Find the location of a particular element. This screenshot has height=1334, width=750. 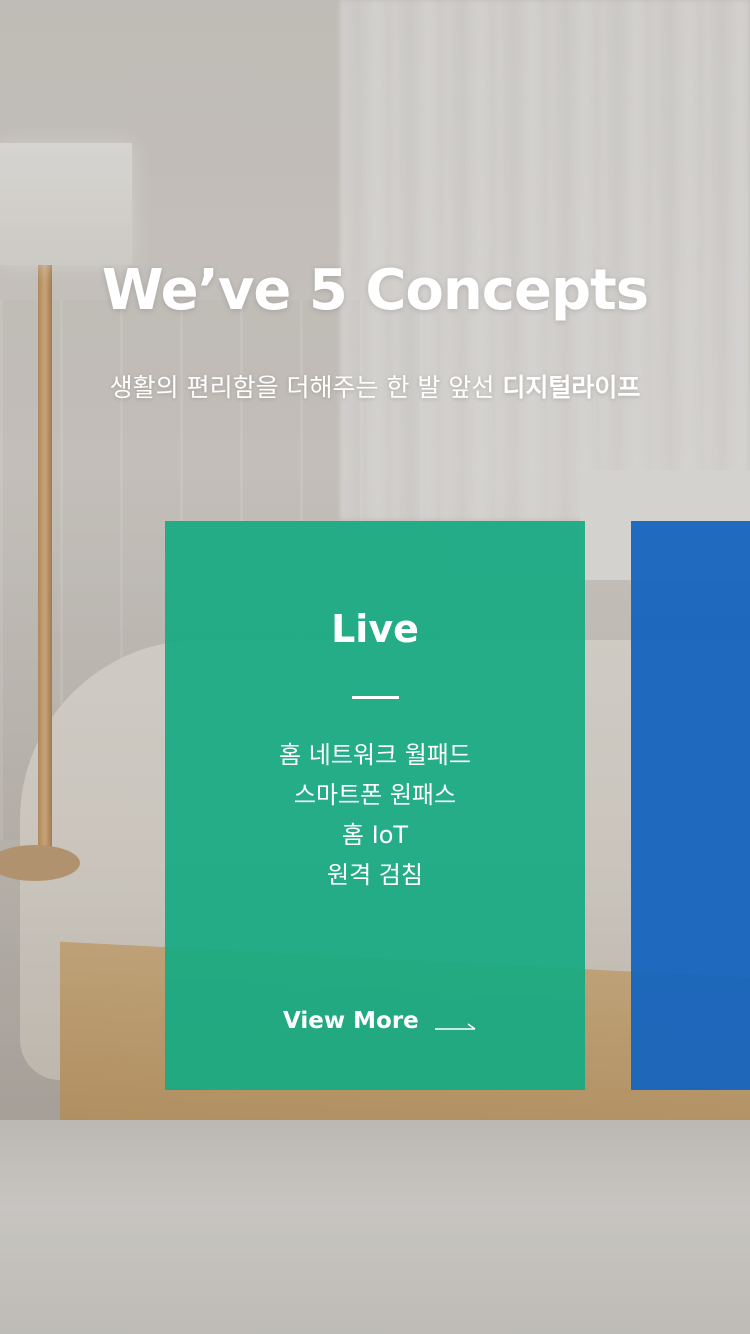

hero-subtitle-text: 생활의 편리함을 더해주는 한 발 앞선 is located at coordinates (306, 387).